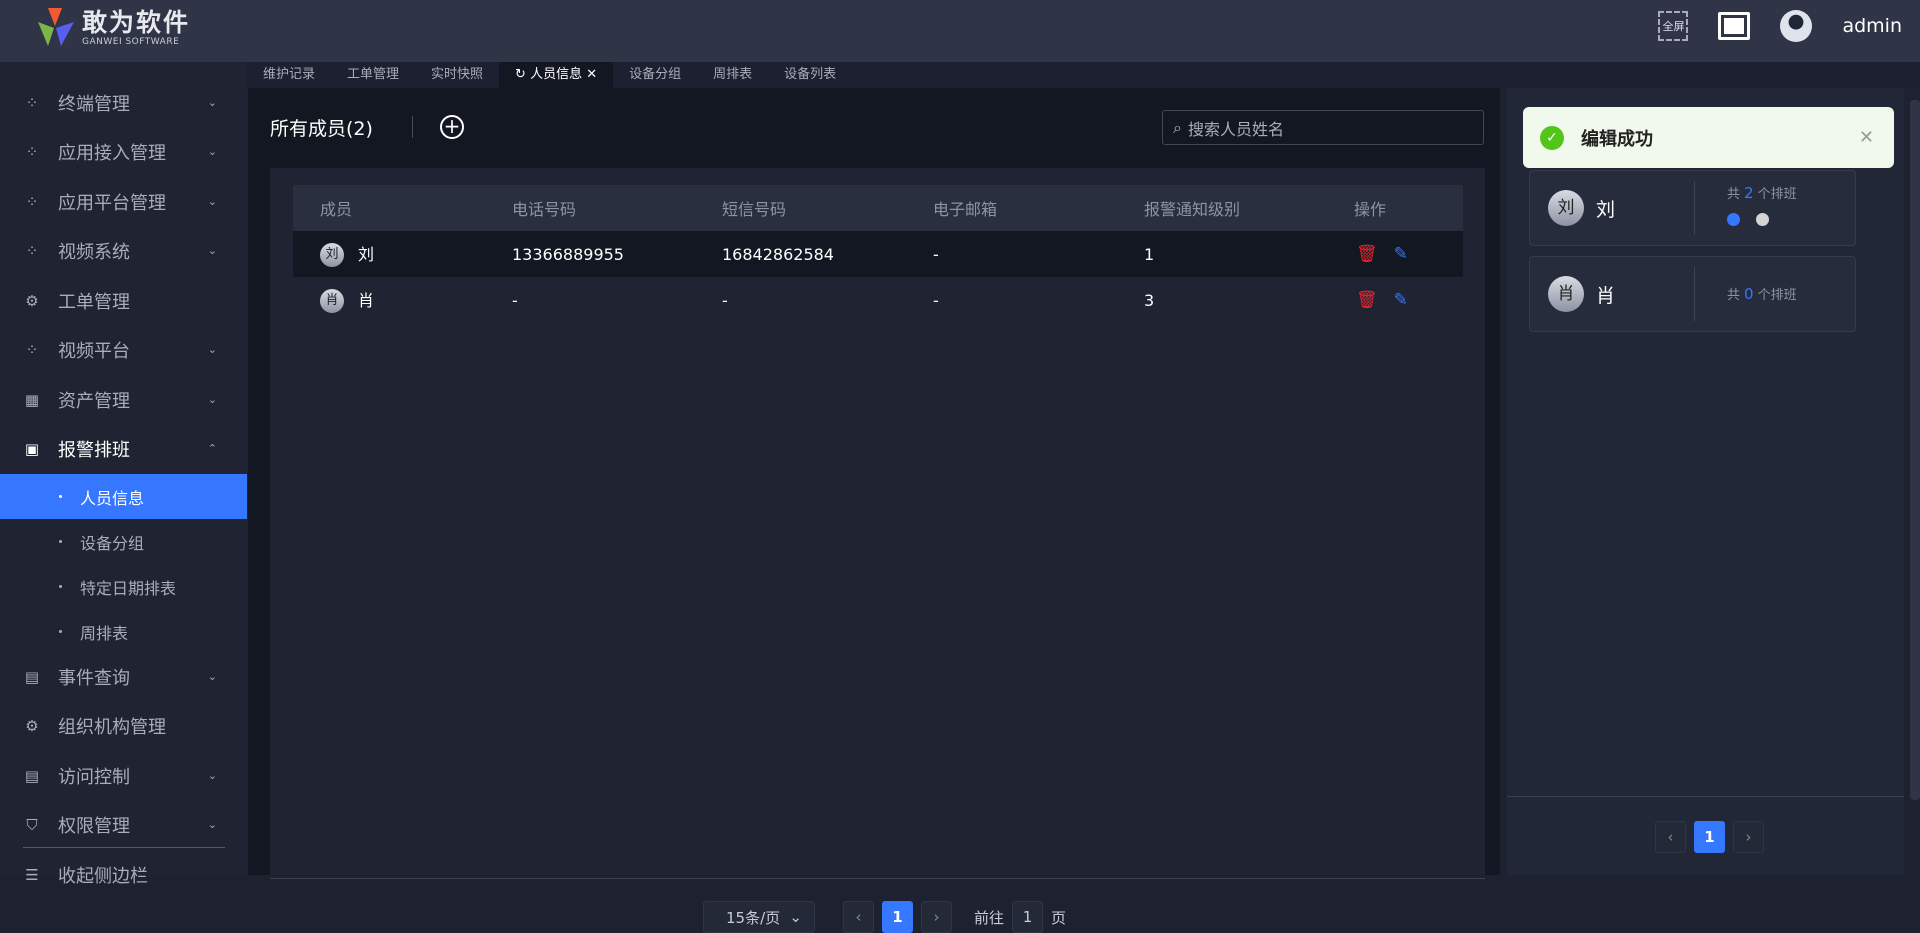  I want to click on tab-personnel: ↻ 人员信息 ✕, so click(556, 75).